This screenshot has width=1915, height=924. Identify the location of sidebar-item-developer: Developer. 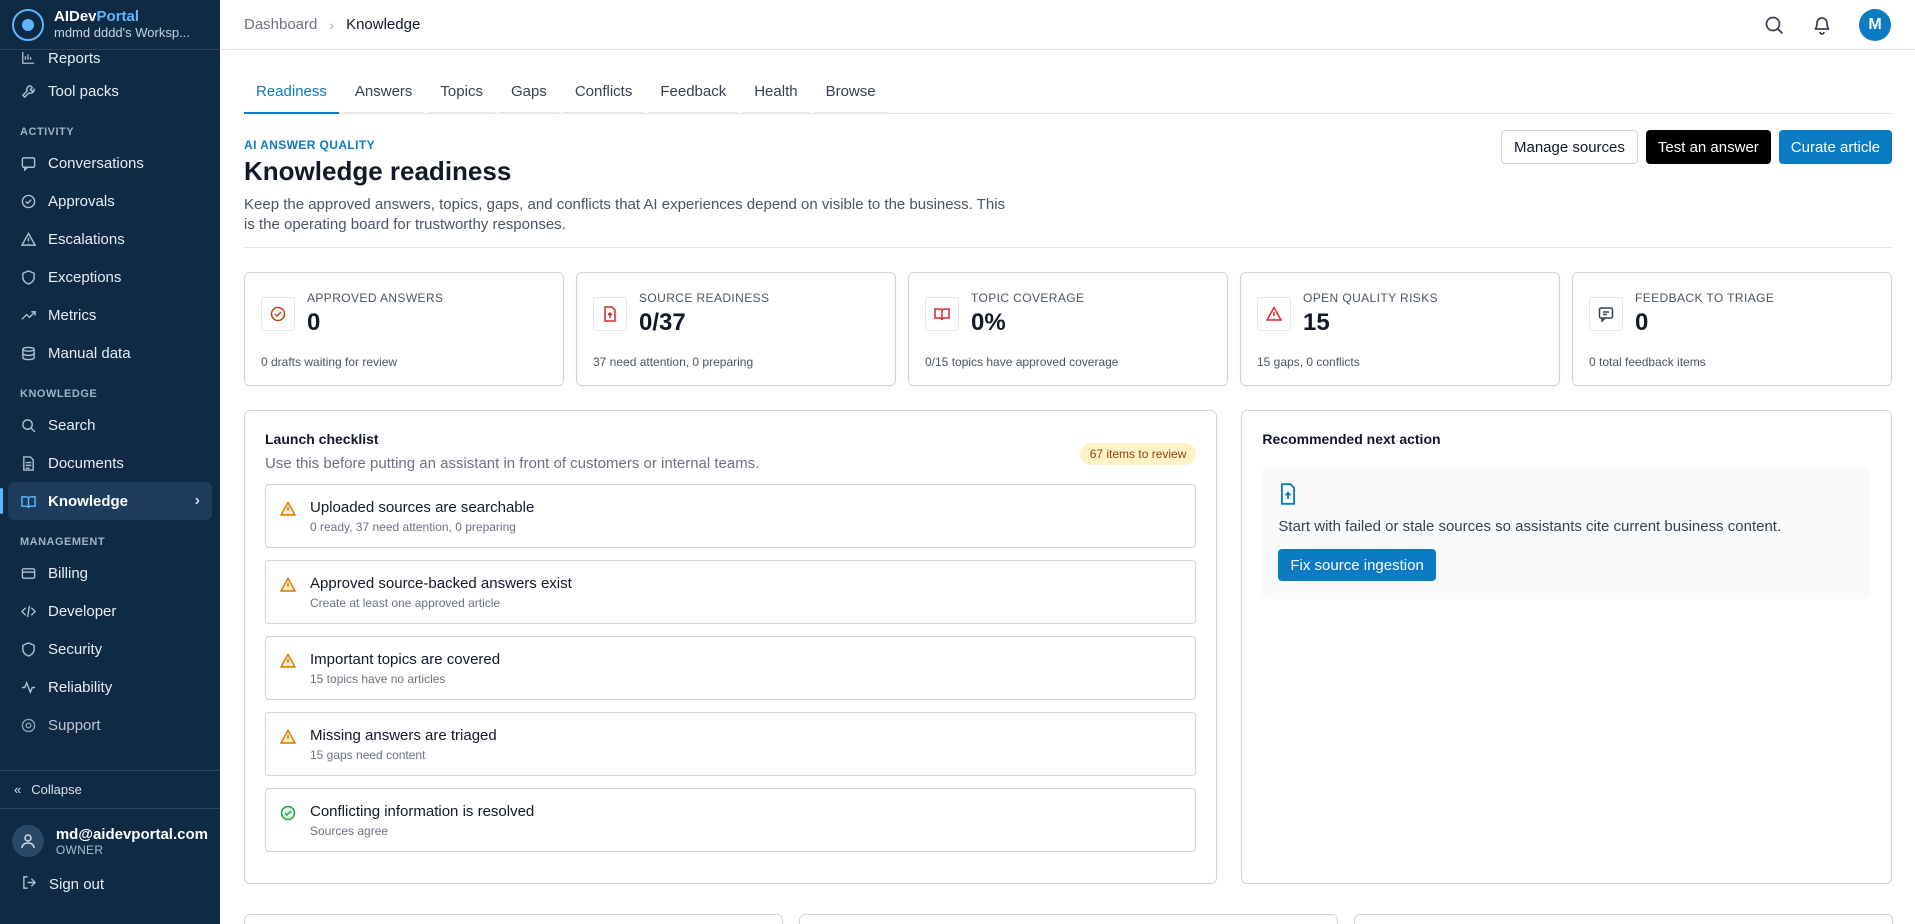
(110, 611).